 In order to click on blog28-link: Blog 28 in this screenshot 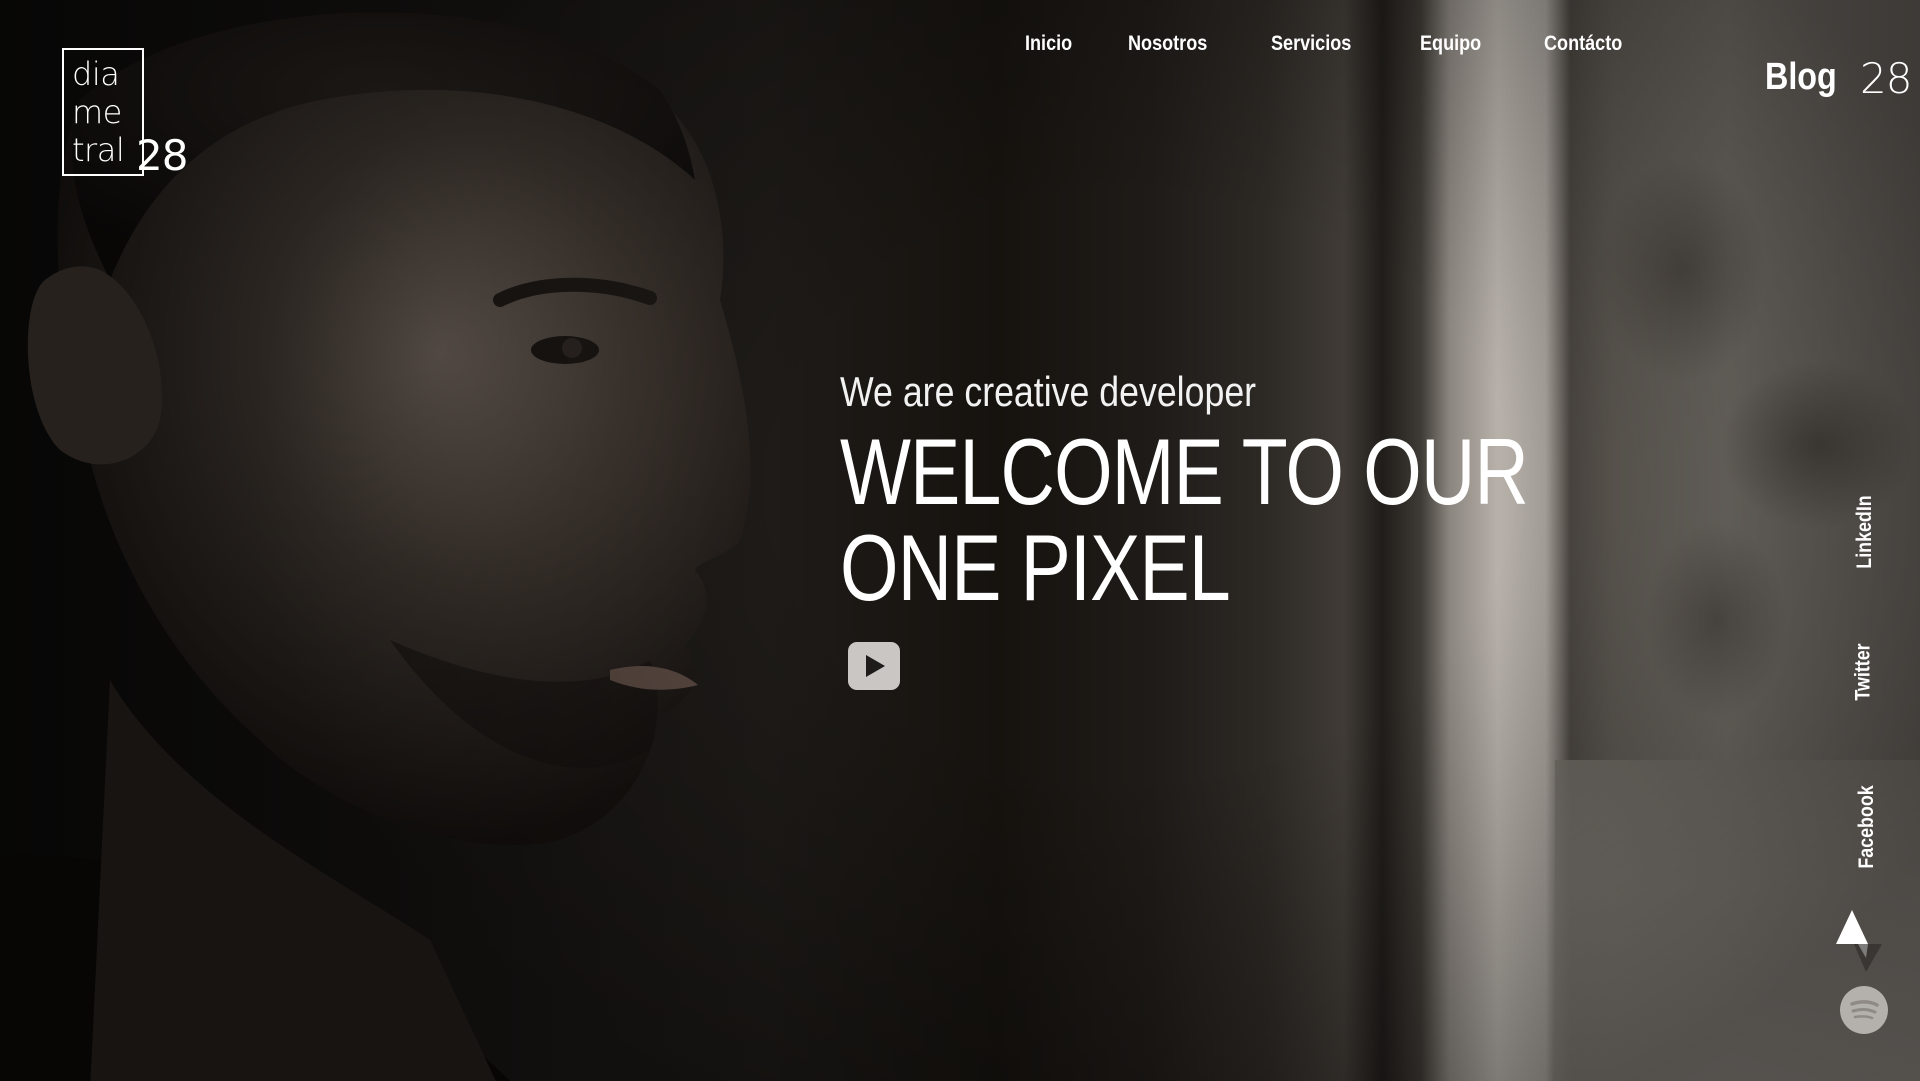, I will do `click(1838, 78)`.